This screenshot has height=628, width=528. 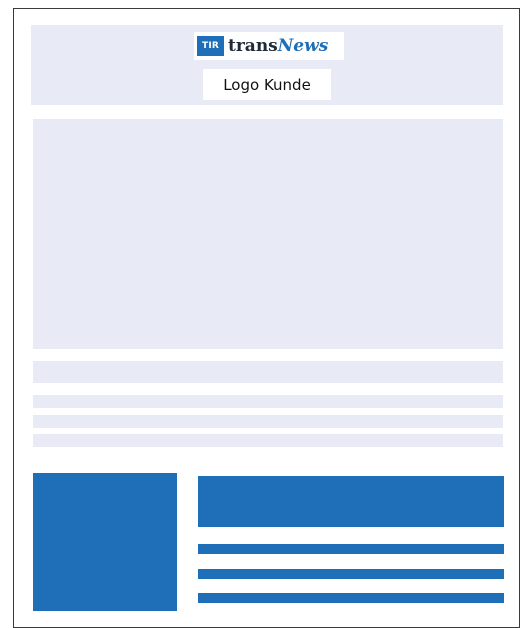 I want to click on ad-headline-placeholder, so click(x=351, y=501).